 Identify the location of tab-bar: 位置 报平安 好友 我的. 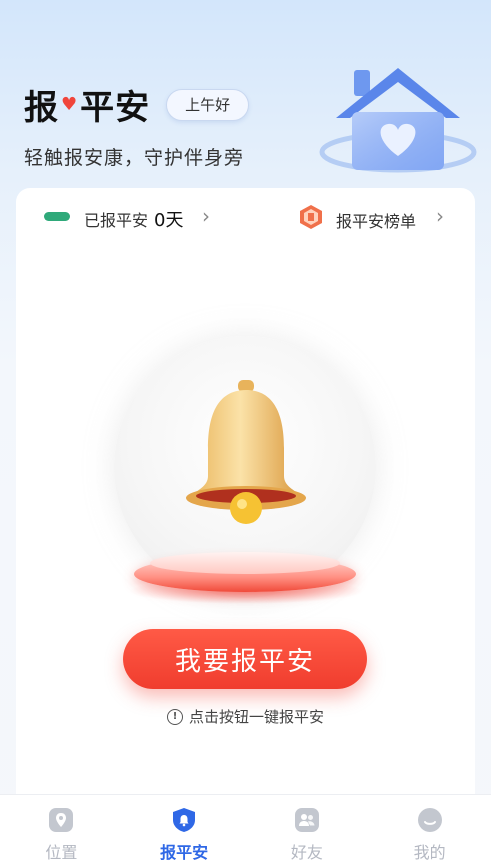
(245, 831).